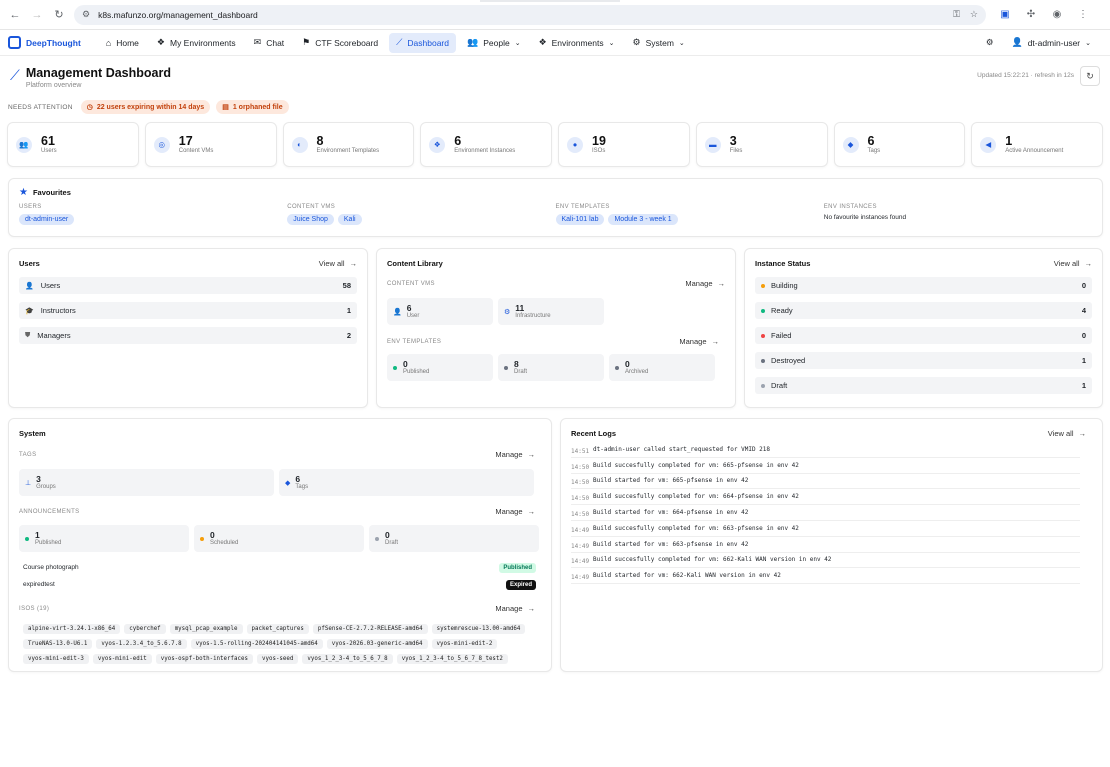 This screenshot has width=1110, height=767. What do you see at coordinates (122, 659) in the screenshot?
I see `iso-chip: vyos-mini-edit` at bounding box center [122, 659].